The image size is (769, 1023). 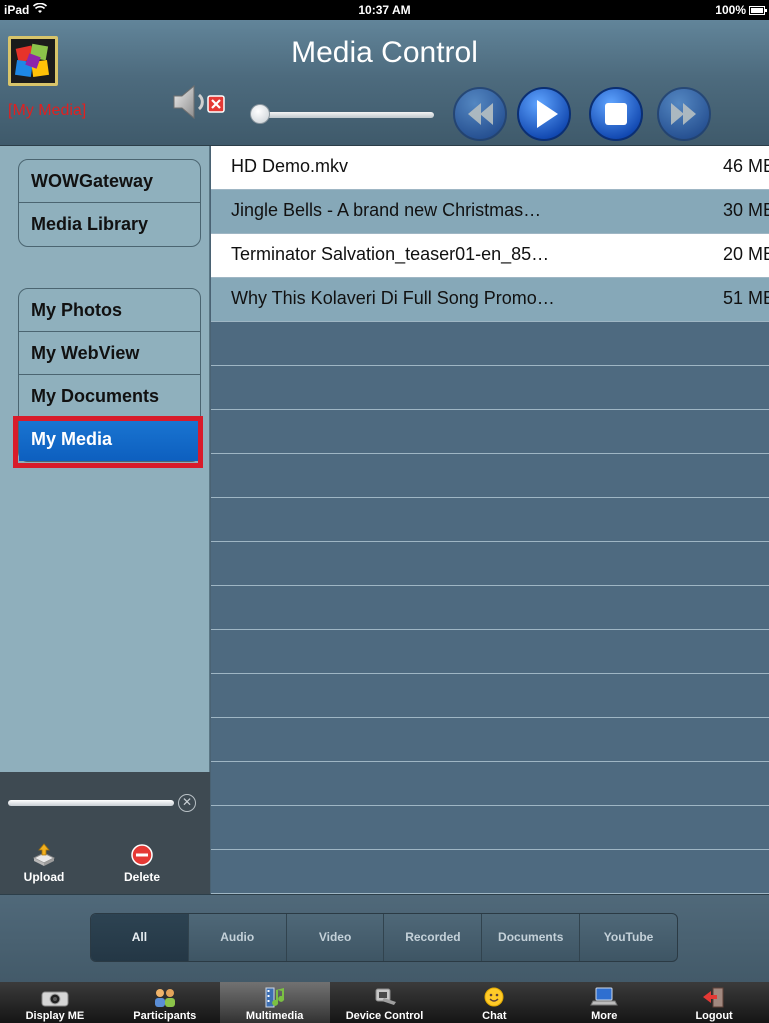 I want to click on selection-highlight, so click(x=108, y=442).